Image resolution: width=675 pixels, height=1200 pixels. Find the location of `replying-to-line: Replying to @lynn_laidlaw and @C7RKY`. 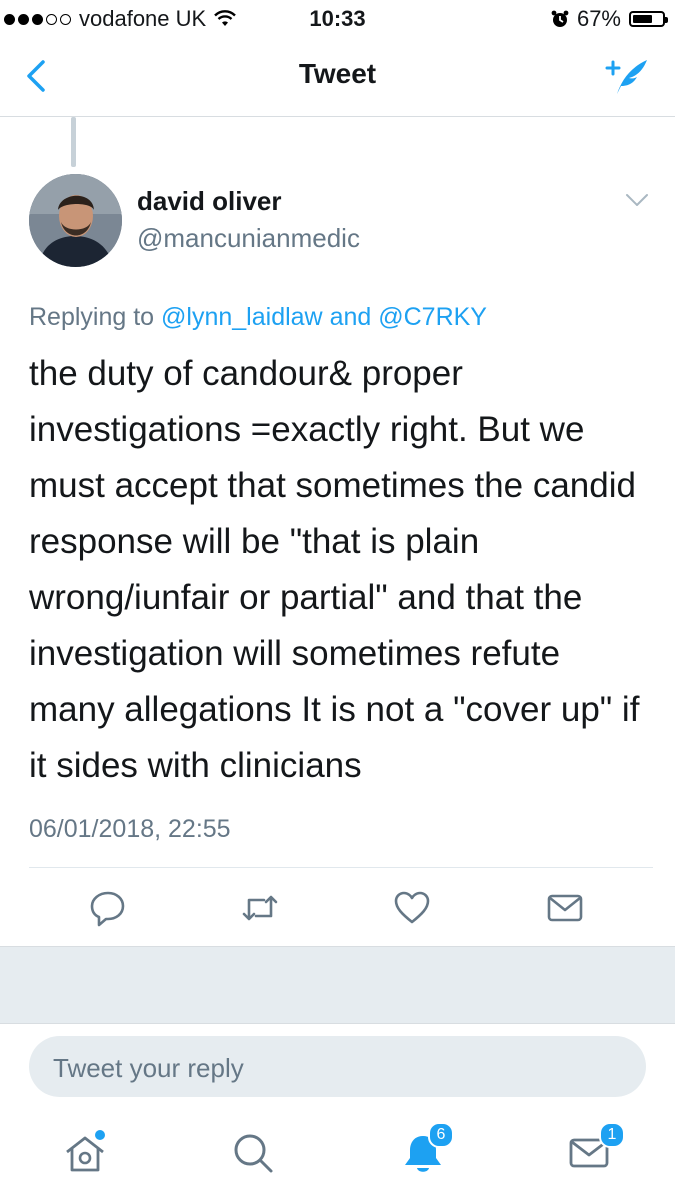

replying-to-line: Replying to @lynn_laidlaw and @C7RKY is located at coordinates (258, 317).